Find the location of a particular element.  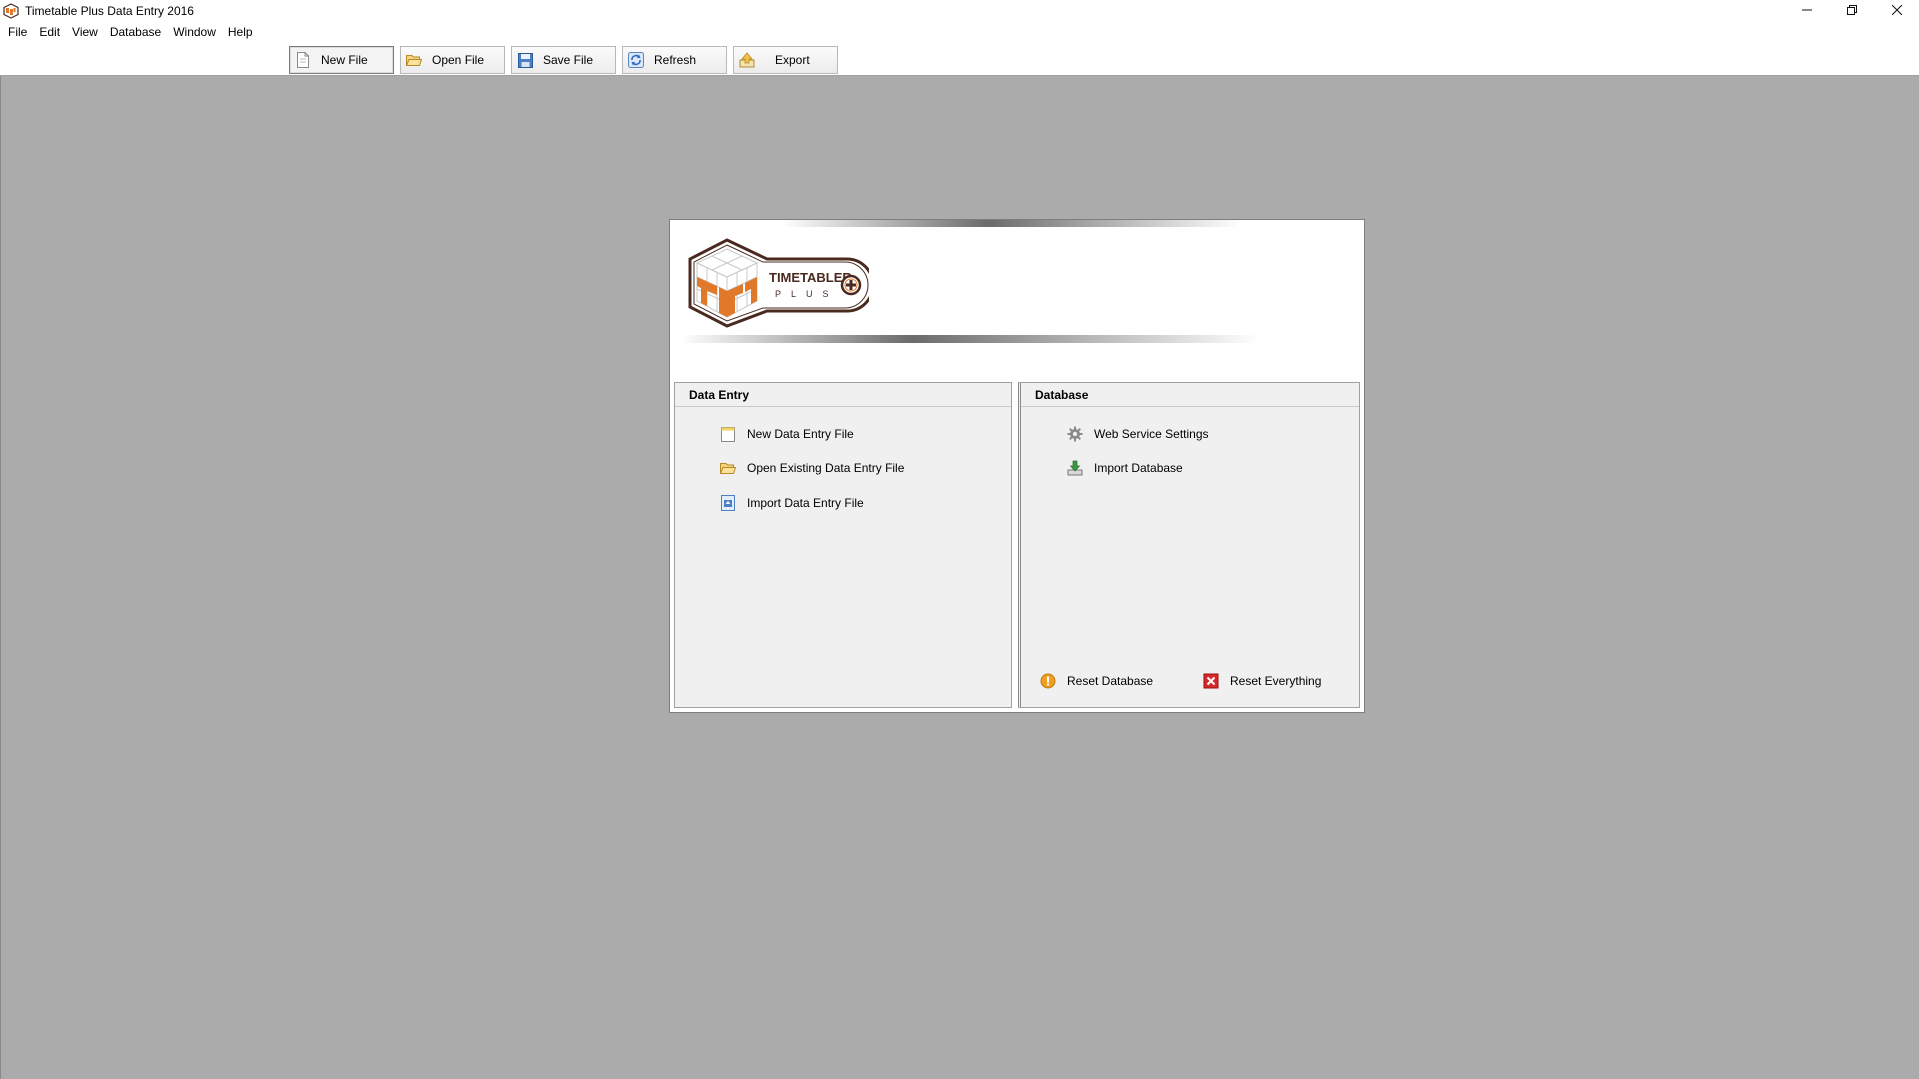

refresh-icon is located at coordinates (636, 60).